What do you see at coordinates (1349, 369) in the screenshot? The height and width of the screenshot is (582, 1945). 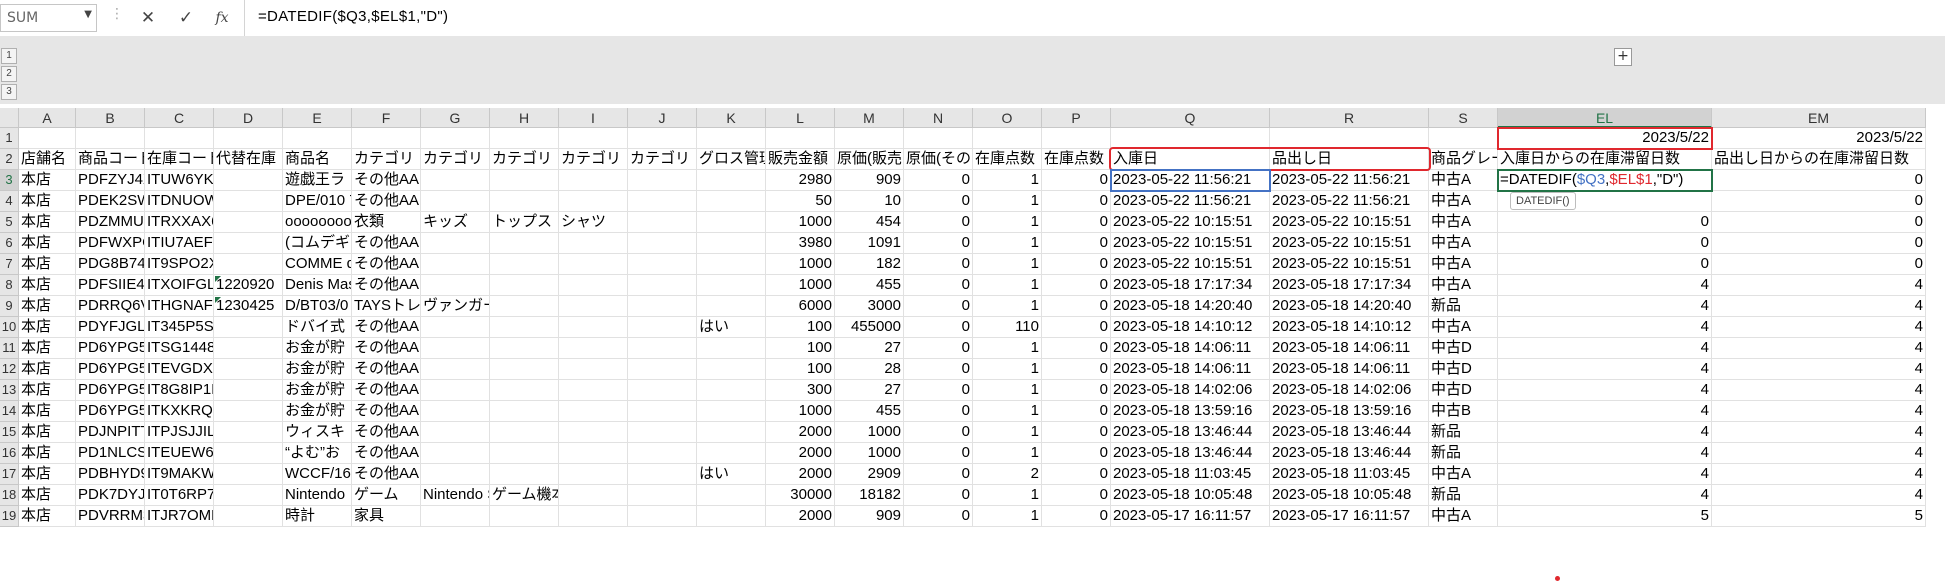 I see `cell: 2023-05-18 14:06:11` at bounding box center [1349, 369].